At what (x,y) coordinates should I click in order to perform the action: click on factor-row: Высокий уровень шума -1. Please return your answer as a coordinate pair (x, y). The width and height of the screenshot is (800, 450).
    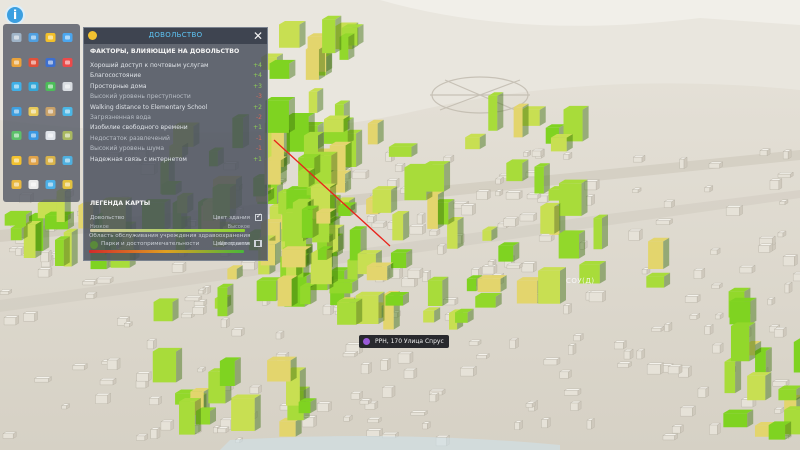
    Looking at the image, I should click on (176, 150).